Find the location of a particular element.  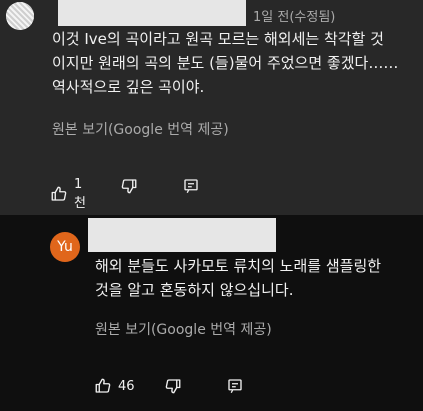

avatar is located at coordinates (20, 16).